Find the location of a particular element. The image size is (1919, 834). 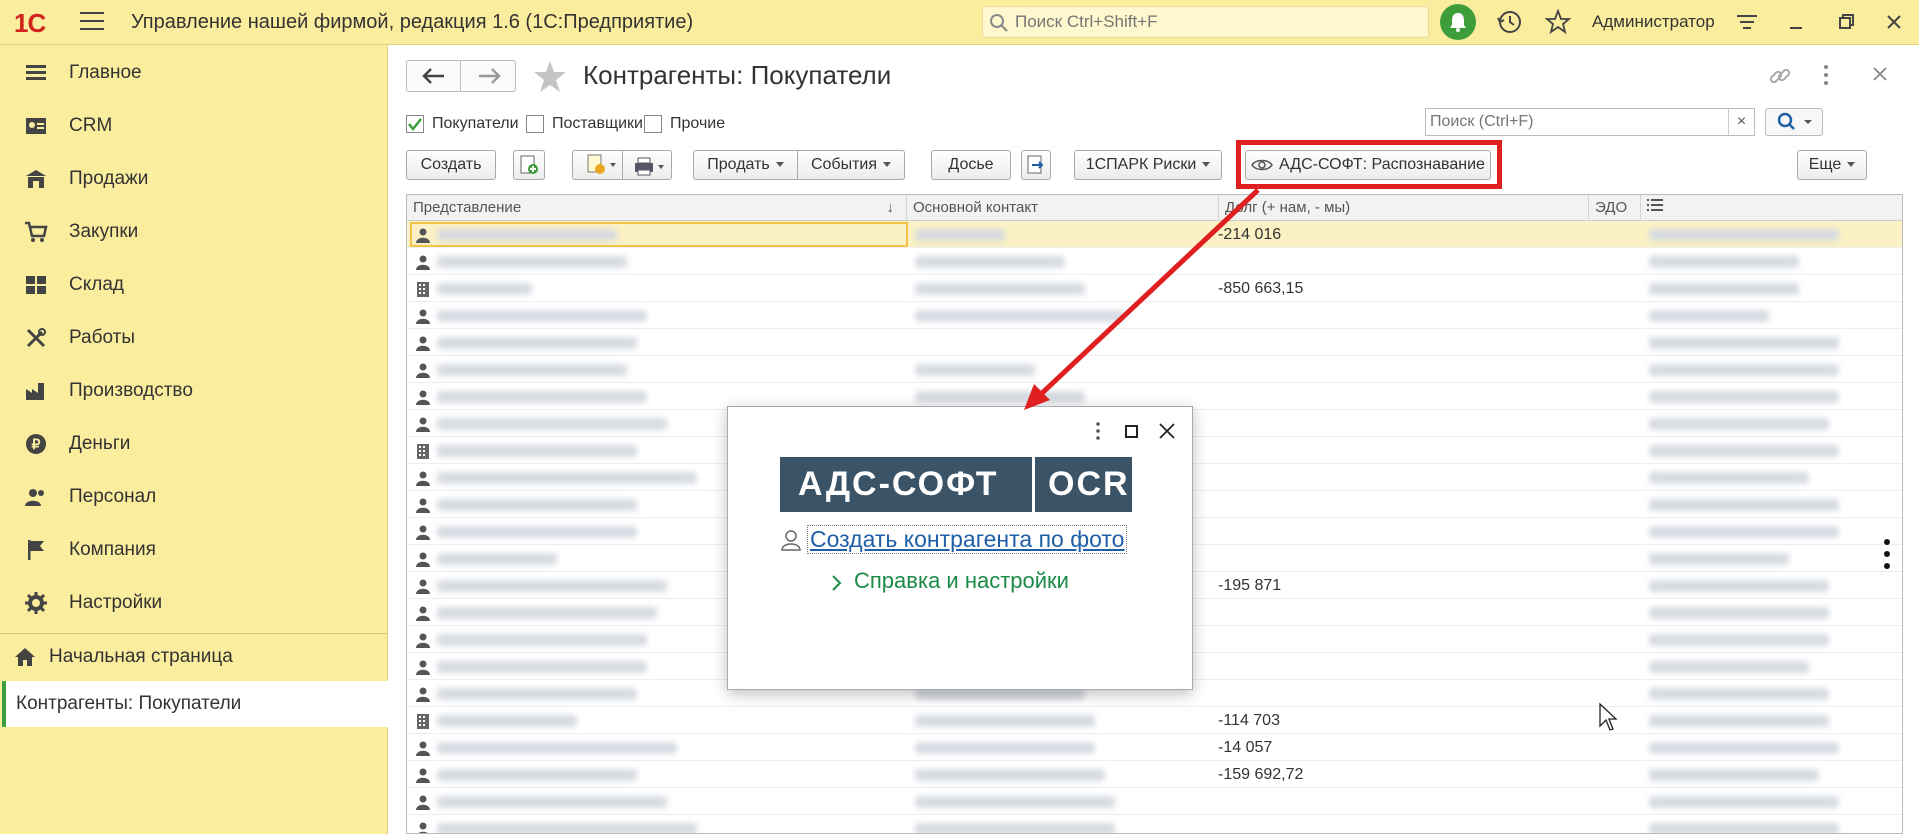

search-clear-button: × is located at coordinates (1741, 122).